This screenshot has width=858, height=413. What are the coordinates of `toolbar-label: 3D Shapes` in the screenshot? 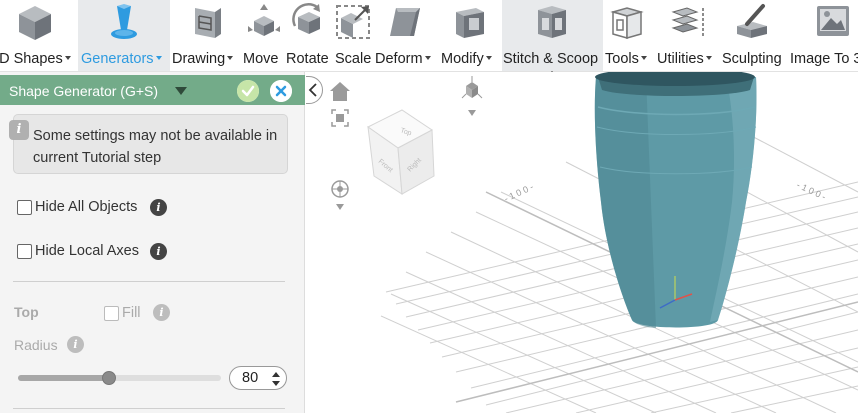 It's located at (31, 59).